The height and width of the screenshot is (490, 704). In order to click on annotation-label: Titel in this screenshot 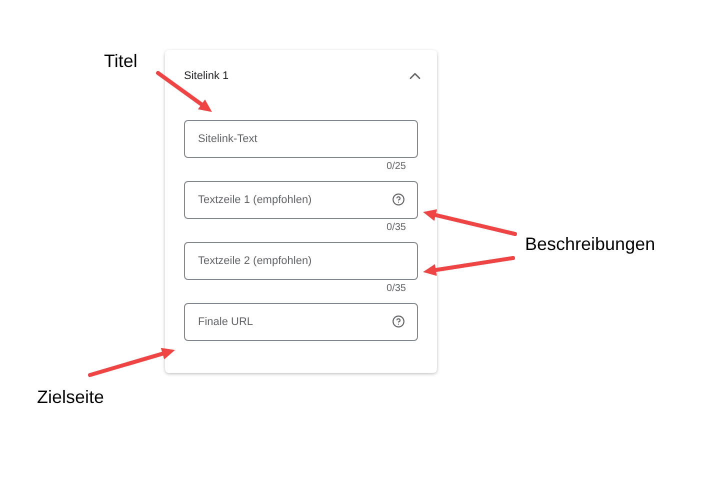, I will do `click(121, 61)`.